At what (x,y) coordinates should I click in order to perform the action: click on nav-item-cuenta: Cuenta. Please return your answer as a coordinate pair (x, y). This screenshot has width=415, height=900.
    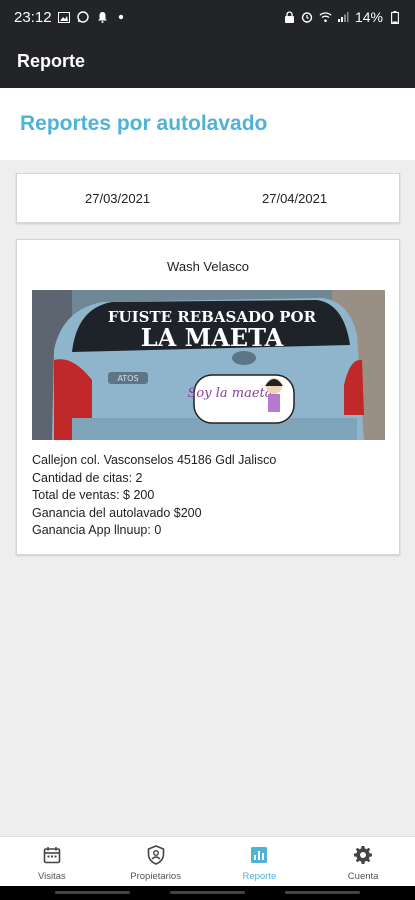
    Looking at the image, I should click on (363, 861).